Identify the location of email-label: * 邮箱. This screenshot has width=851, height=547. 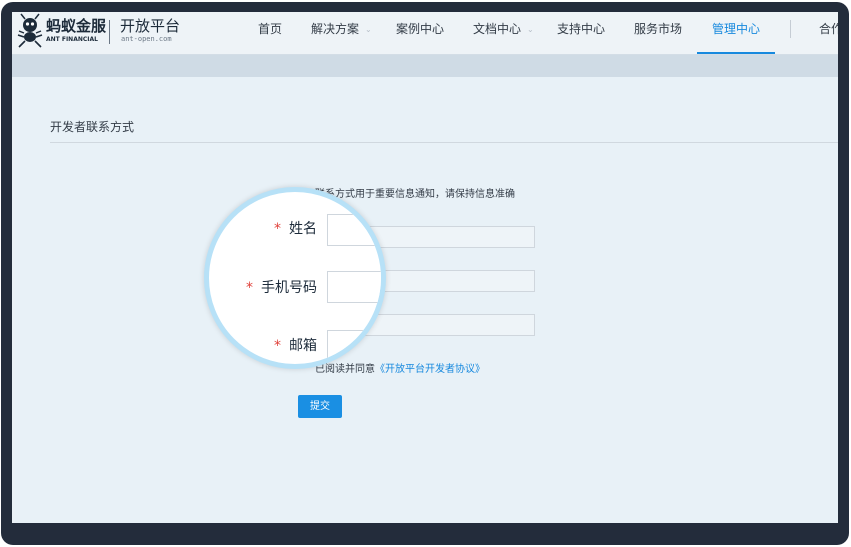
(295, 345).